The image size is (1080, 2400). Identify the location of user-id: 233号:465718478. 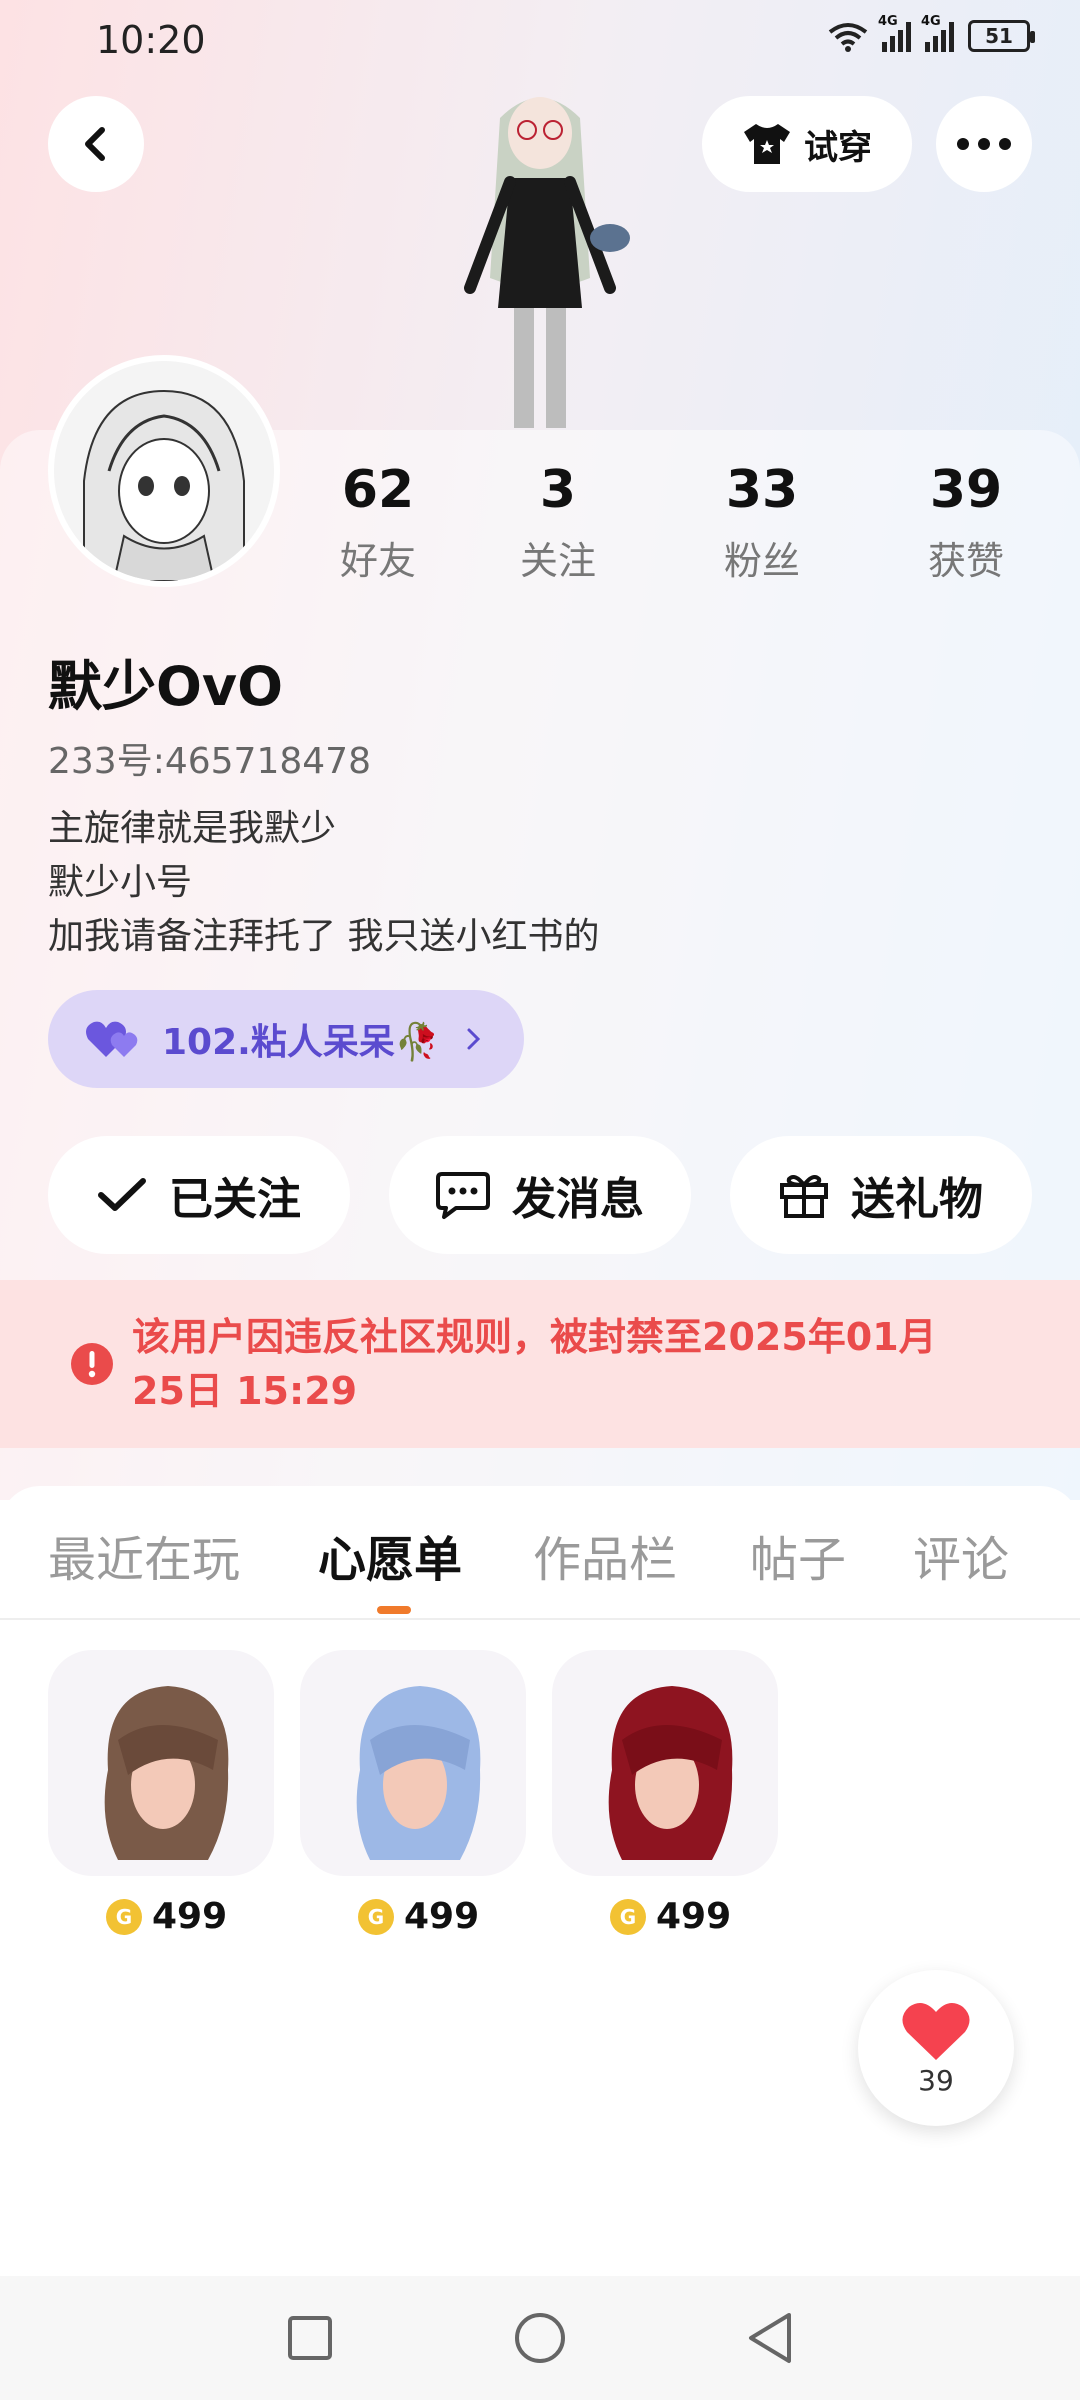
(209, 758).